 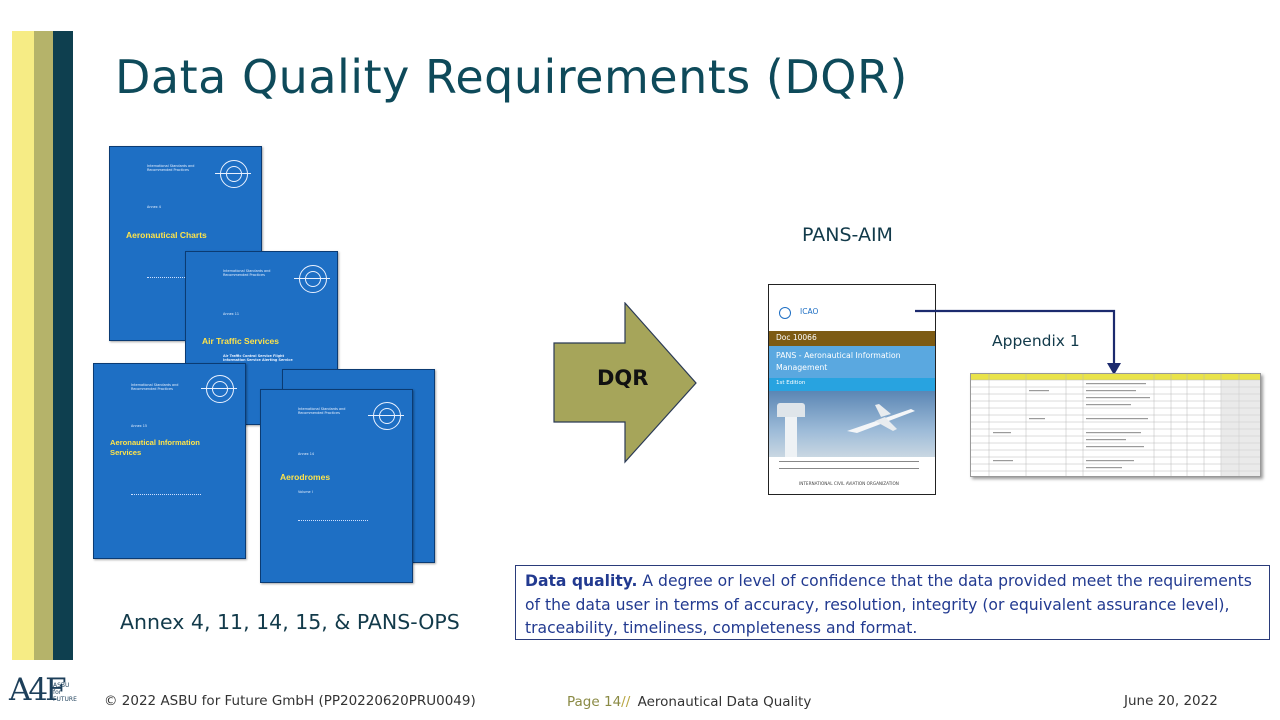 What do you see at coordinates (166, 235) in the screenshot?
I see `cover-heading: Aeronautical Charts` at bounding box center [166, 235].